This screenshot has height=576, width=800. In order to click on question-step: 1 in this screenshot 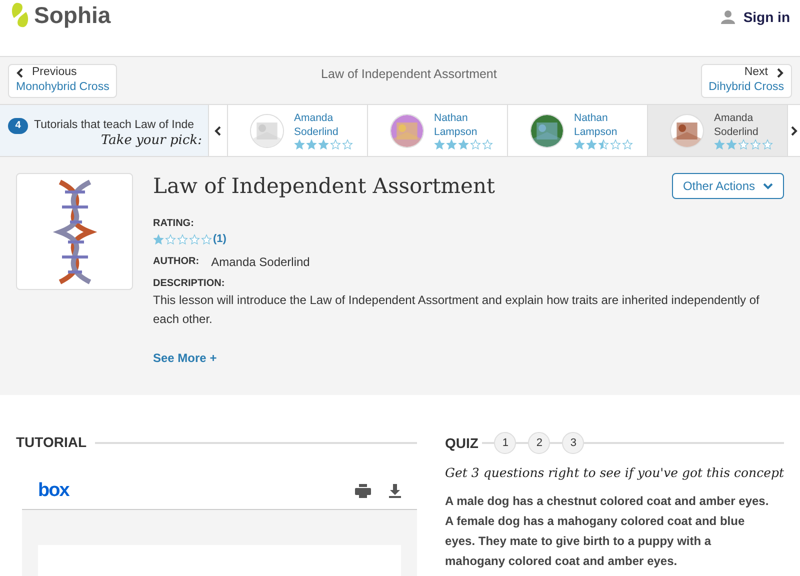, I will do `click(505, 443)`.